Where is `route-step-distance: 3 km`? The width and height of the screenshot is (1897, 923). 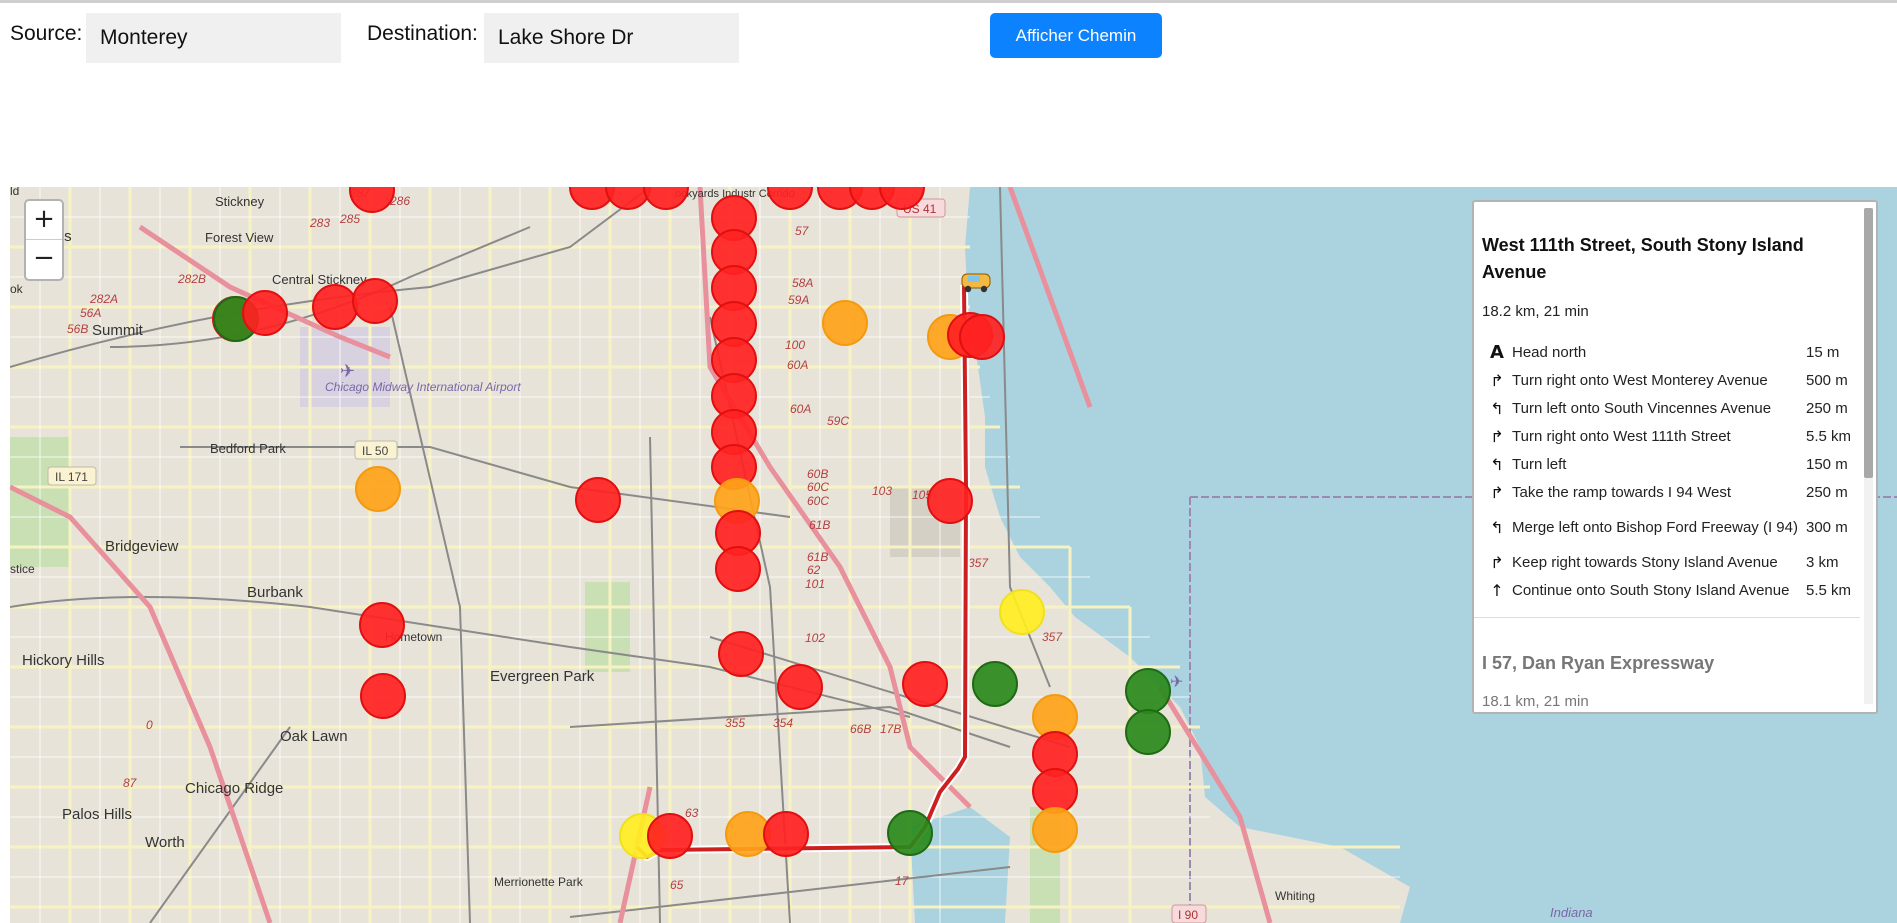
route-step-distance: 3 km is located at coordinates (1822, 562).